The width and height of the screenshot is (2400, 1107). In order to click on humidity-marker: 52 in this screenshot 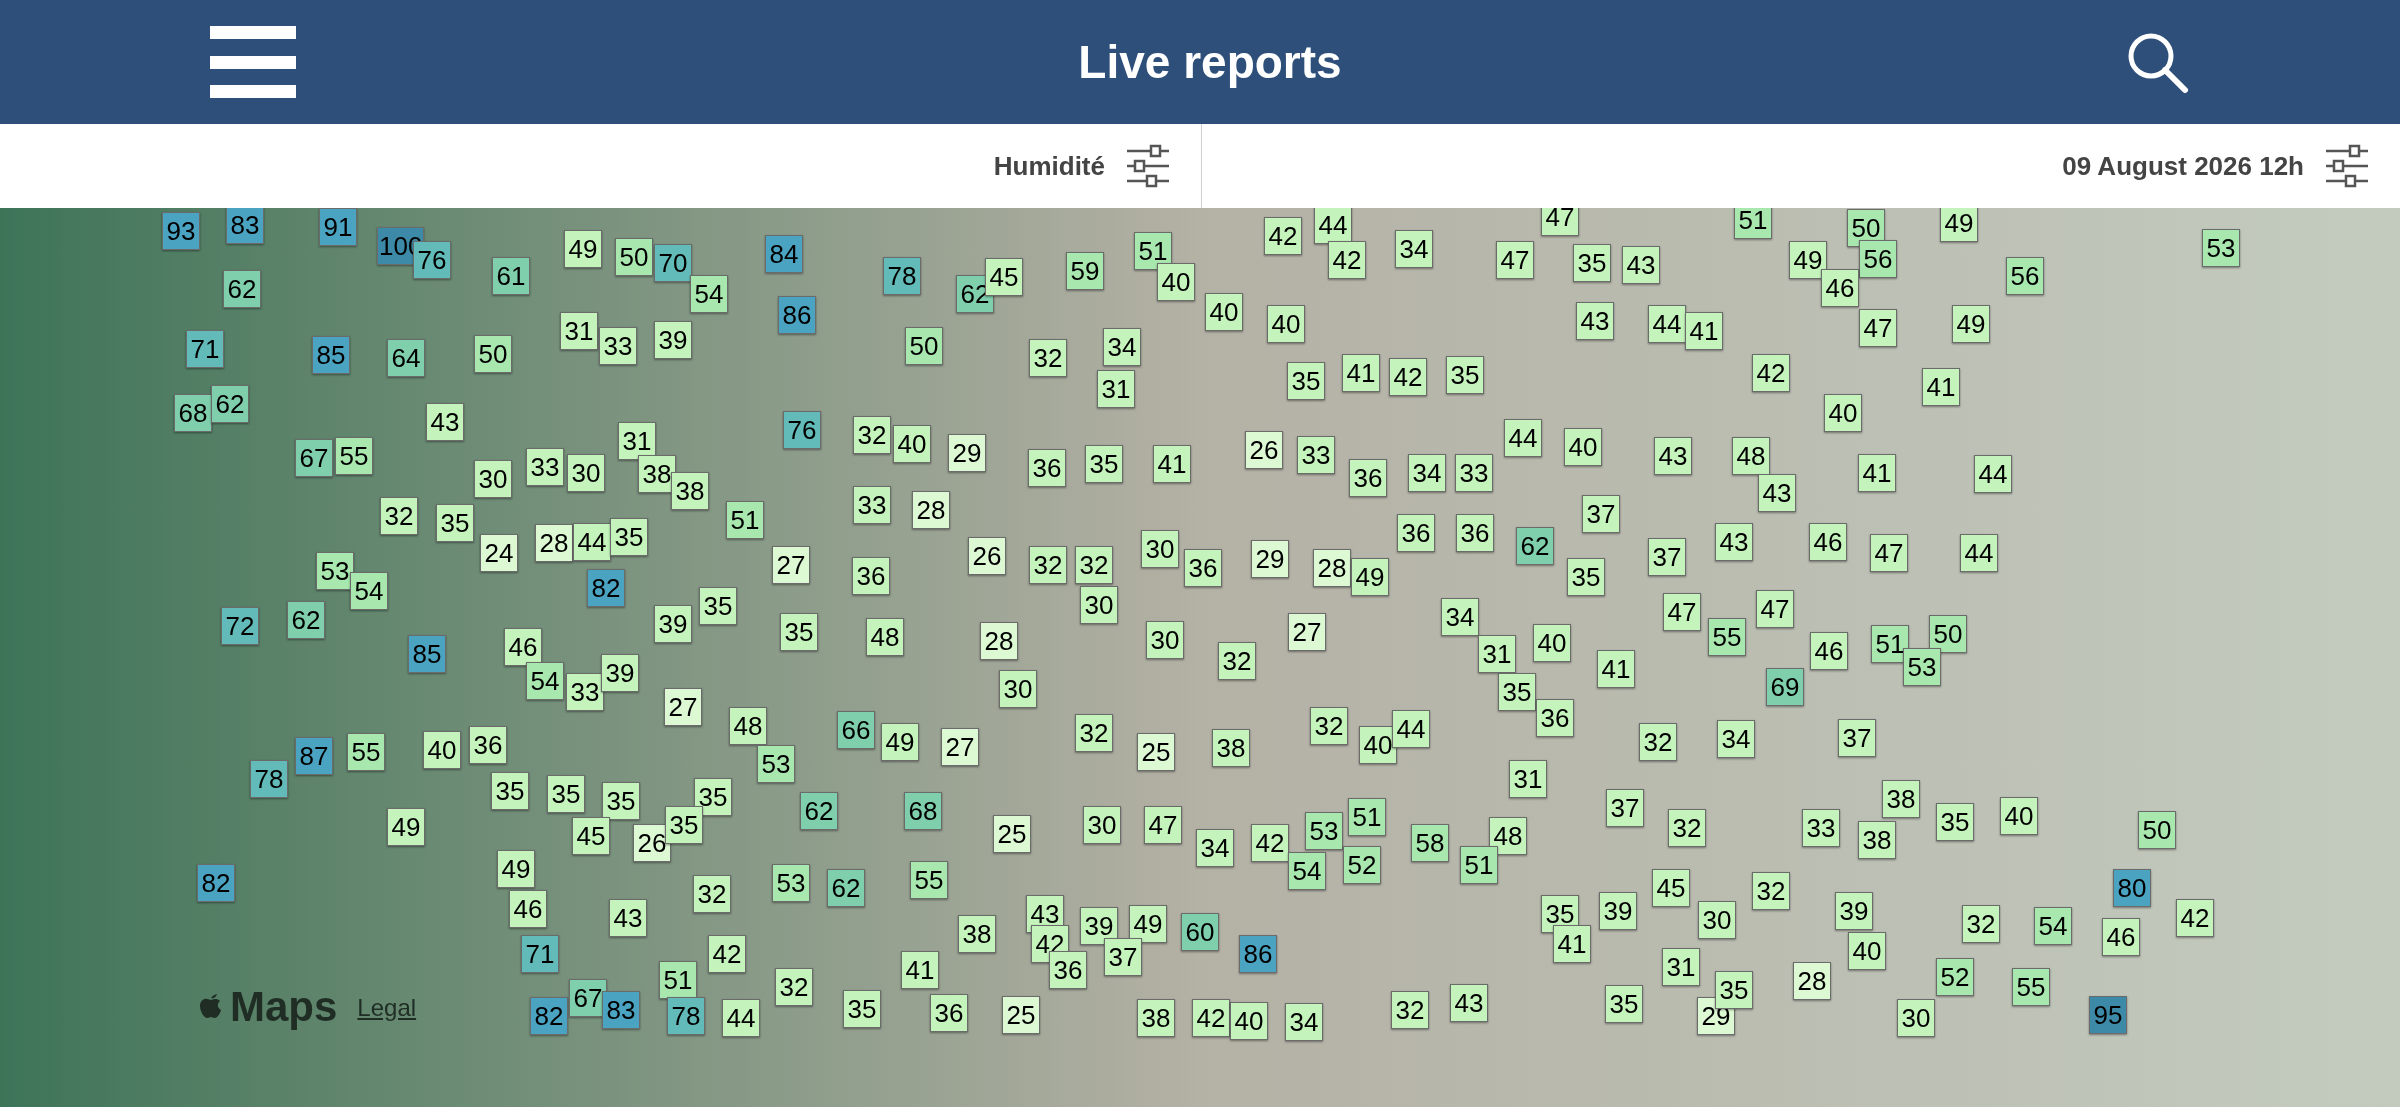, I will do `click(1955, 977)`.